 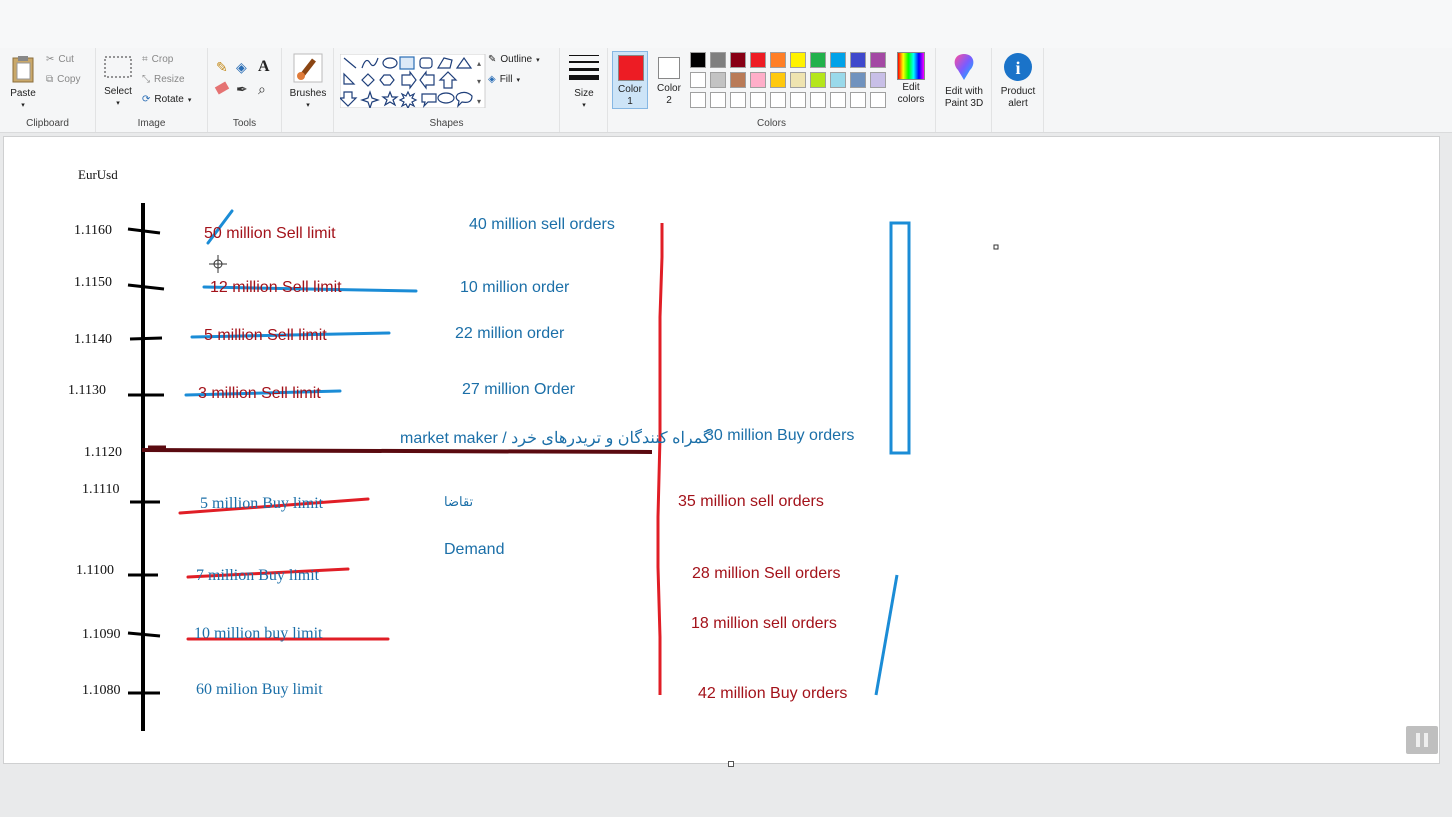 I want to click on cut-label: Cut, so click(x=66, y=59).